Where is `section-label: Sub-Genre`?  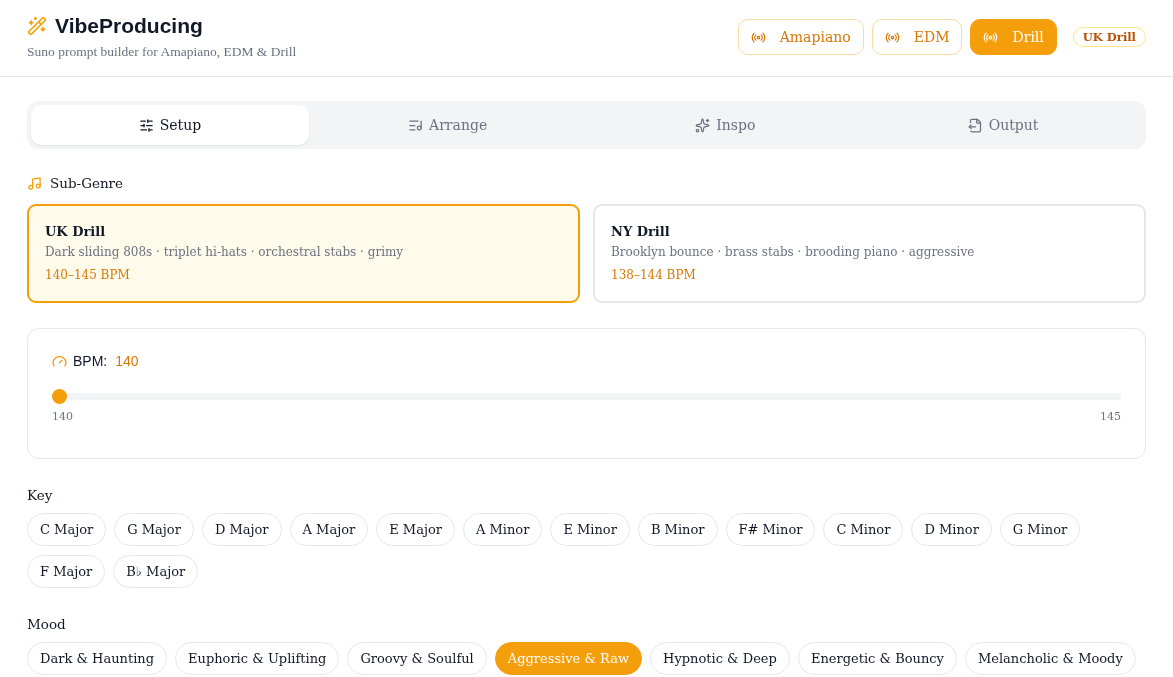
section-label: Sub-Genre is located at coordinates (87, 183).